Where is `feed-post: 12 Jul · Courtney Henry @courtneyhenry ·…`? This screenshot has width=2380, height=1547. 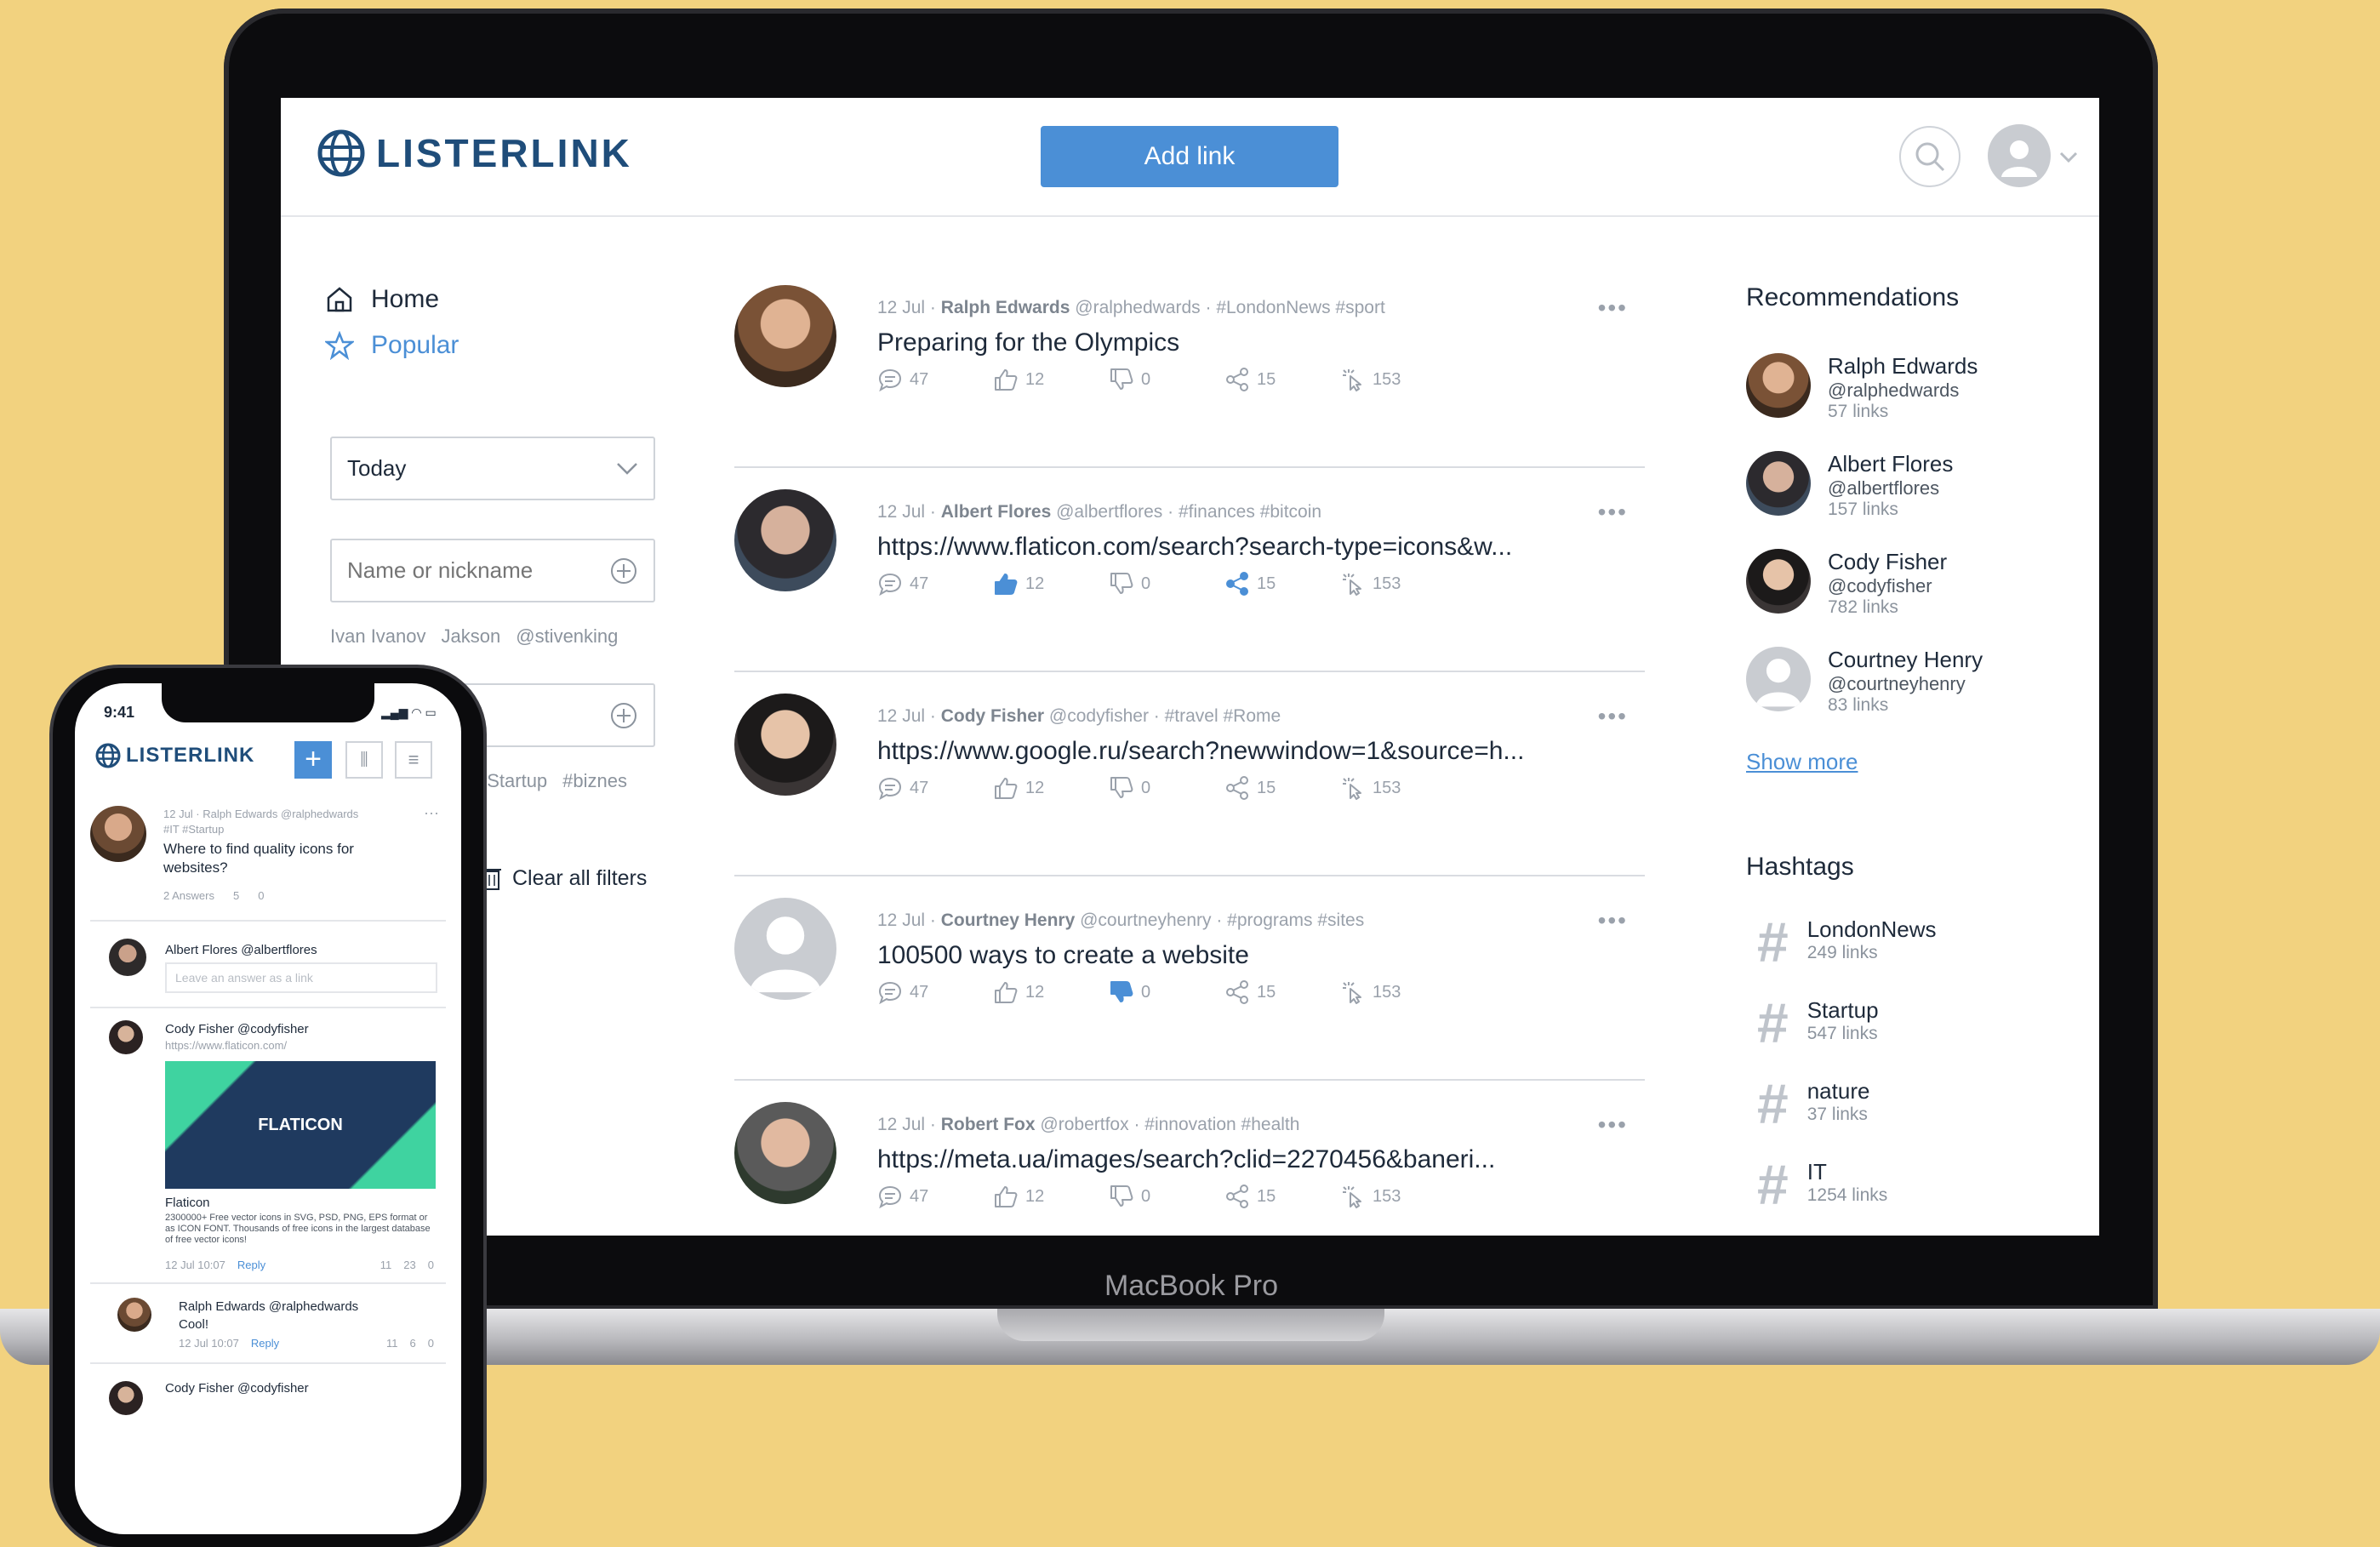
feed-post: 12 Jul · Courtney Henry @courtneyhenry ·… is located at coordinates (1189, 978).